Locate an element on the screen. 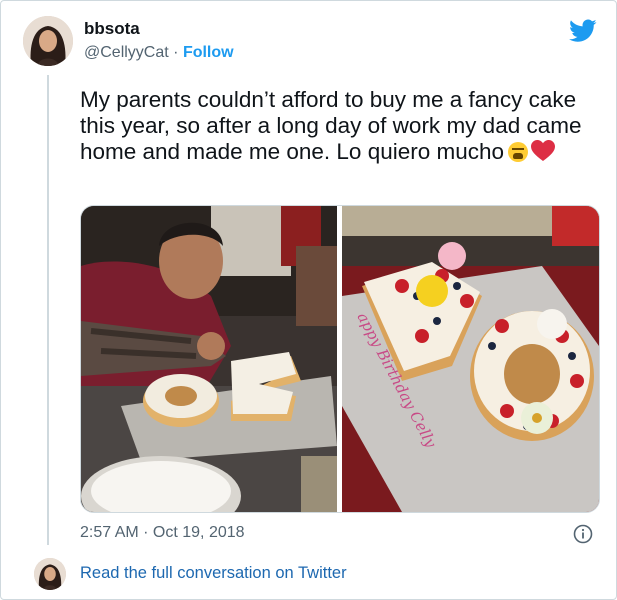  follow-button: Follow is located at coordinates (208, 52).